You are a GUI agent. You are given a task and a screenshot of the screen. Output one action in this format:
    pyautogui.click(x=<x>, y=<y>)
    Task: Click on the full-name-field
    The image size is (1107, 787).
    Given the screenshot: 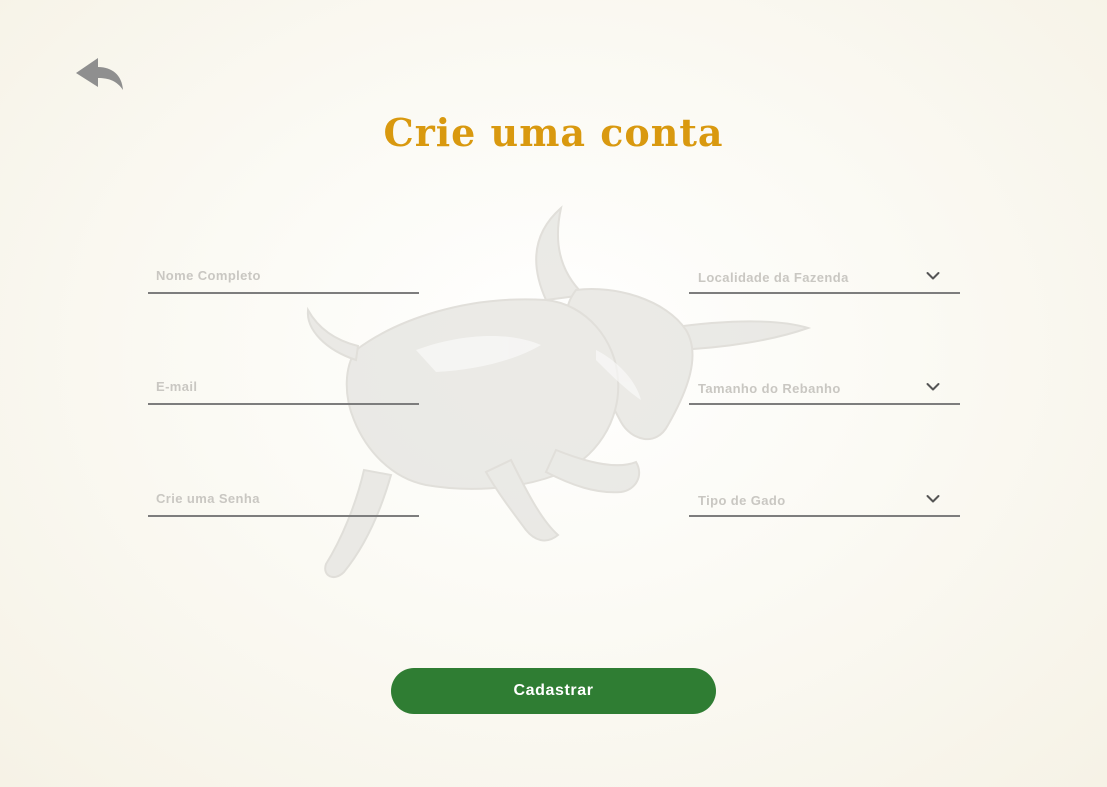 What is the action you would take?
    pyautogui.click(x=283, y=278)
    